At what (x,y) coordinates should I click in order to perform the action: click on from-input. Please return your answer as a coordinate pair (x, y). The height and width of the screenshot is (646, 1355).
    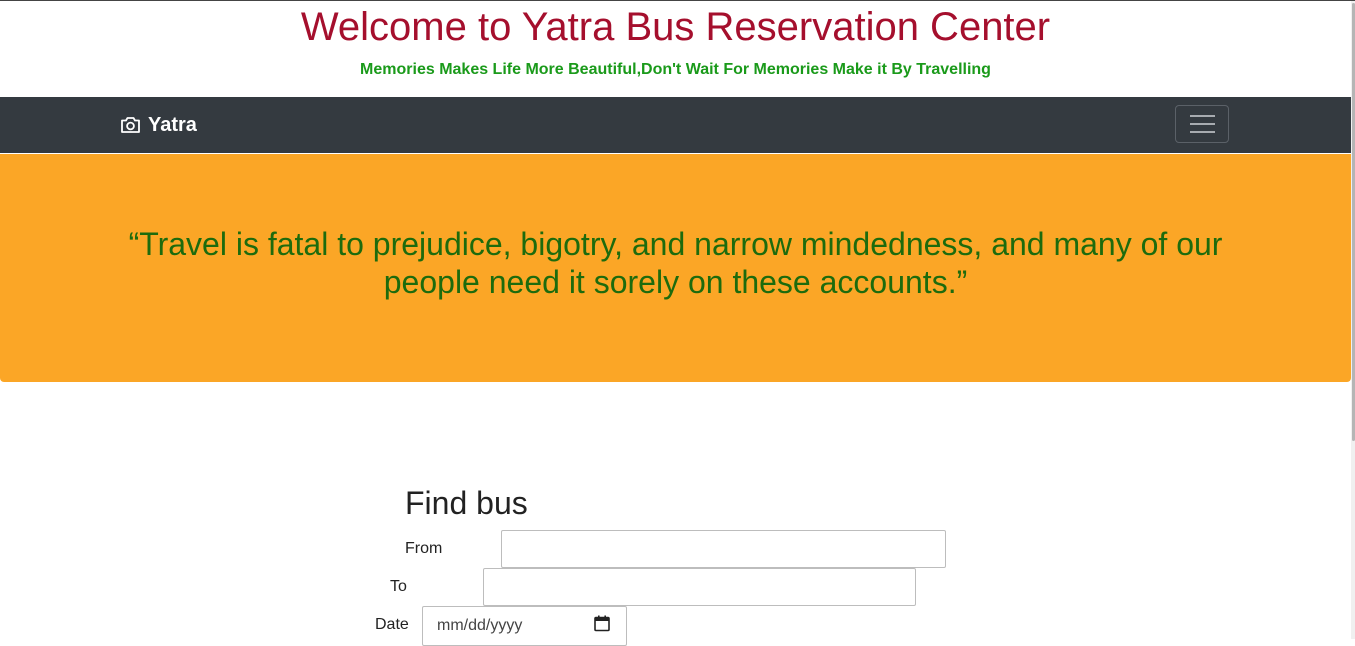
    Looking at the image, I should click on (723, 549).